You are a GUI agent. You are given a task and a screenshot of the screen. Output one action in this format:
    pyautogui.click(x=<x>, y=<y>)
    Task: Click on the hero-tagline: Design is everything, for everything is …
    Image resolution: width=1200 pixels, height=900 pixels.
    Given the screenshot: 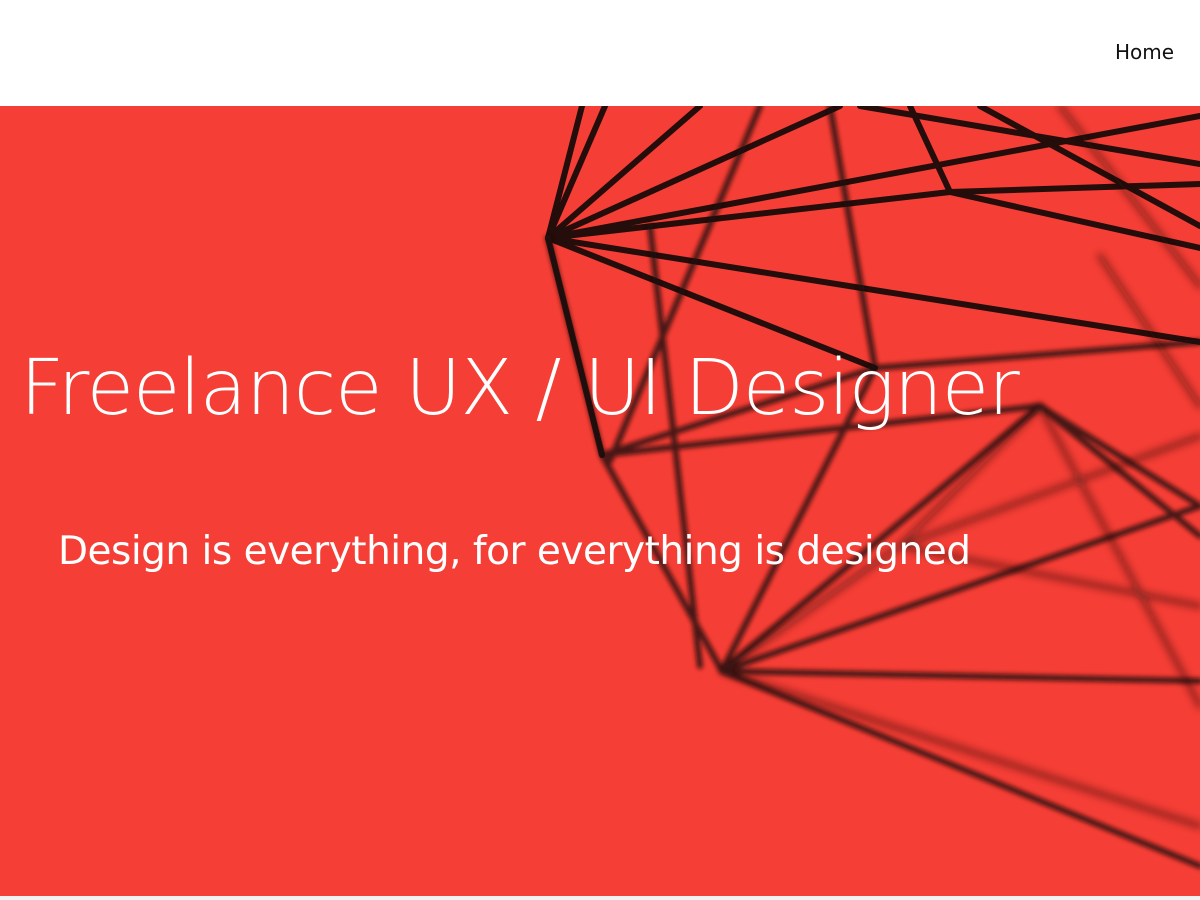 What is the action you would take?
    pyautogui.click(x=514, y=551)
    